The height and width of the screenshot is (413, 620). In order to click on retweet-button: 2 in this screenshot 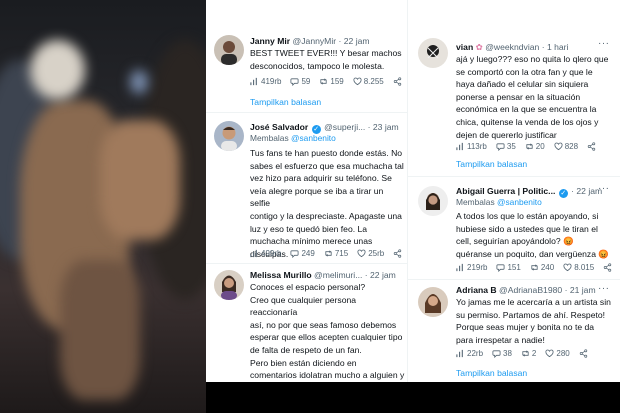, I will do `click(528, 353)`.